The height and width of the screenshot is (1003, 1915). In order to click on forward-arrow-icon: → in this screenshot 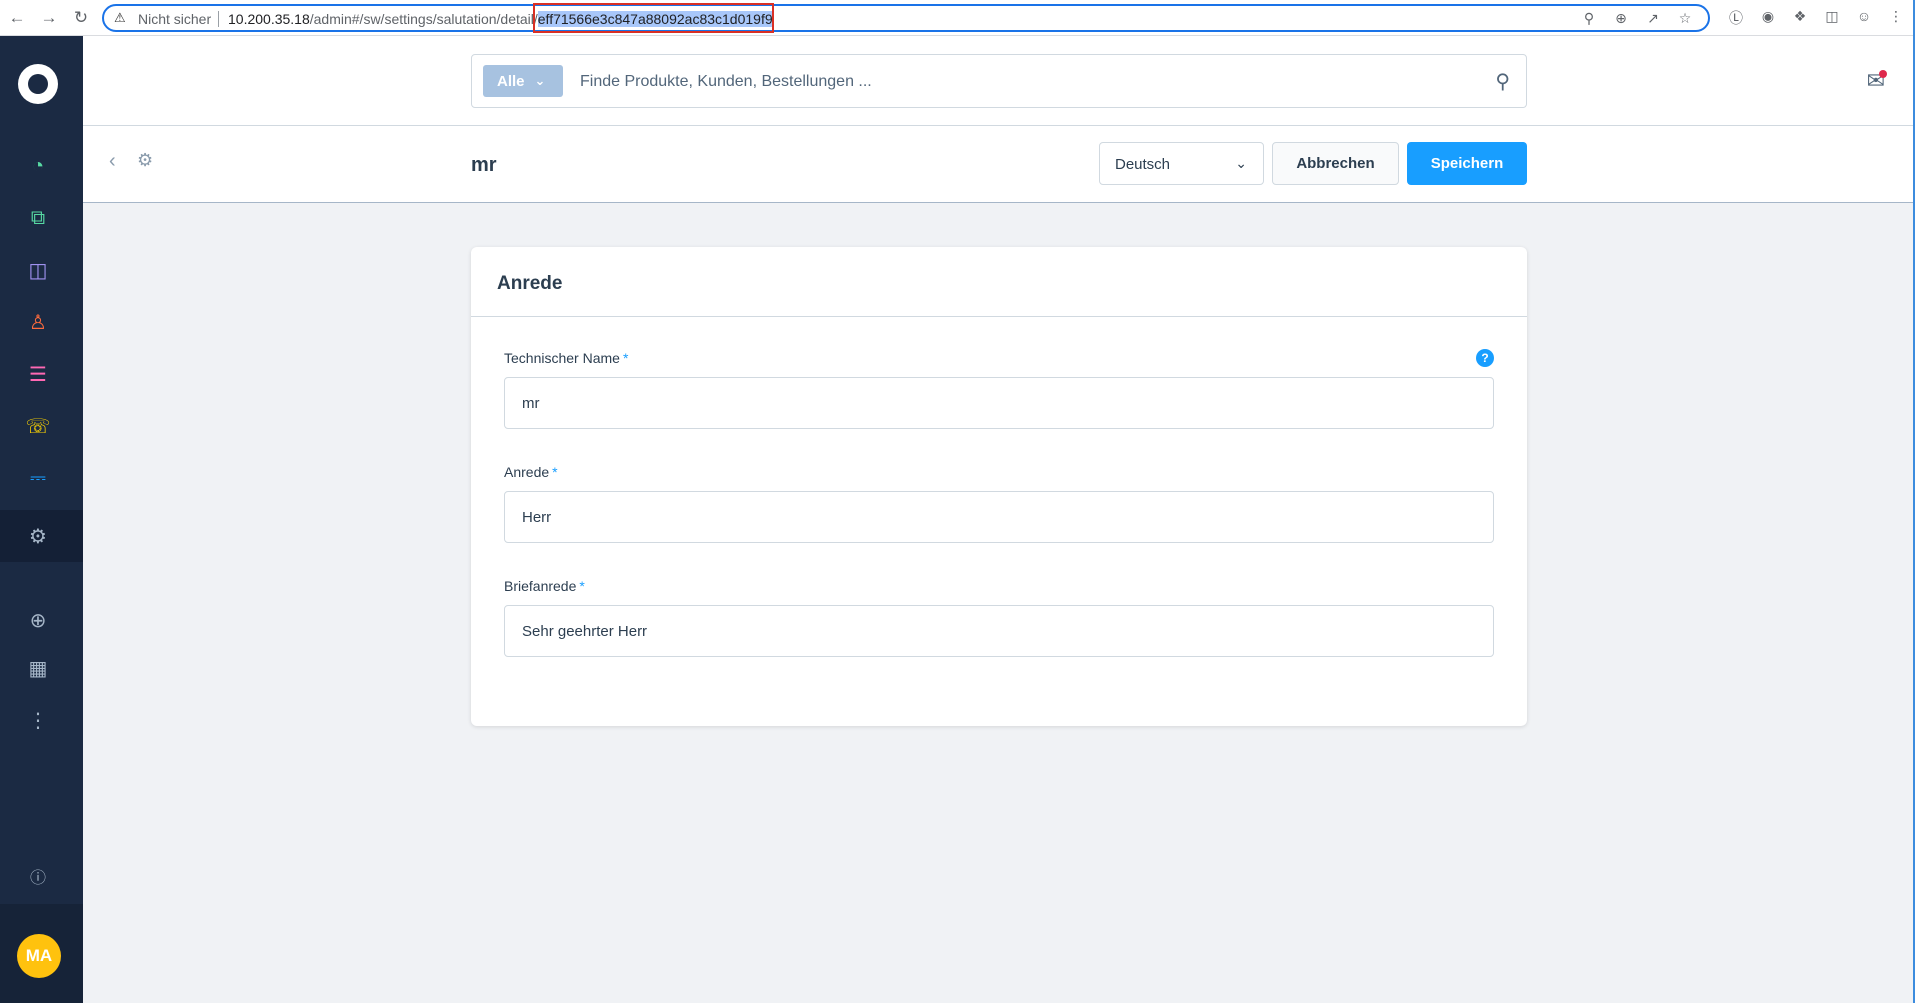, I will do `click(49, 18)`.